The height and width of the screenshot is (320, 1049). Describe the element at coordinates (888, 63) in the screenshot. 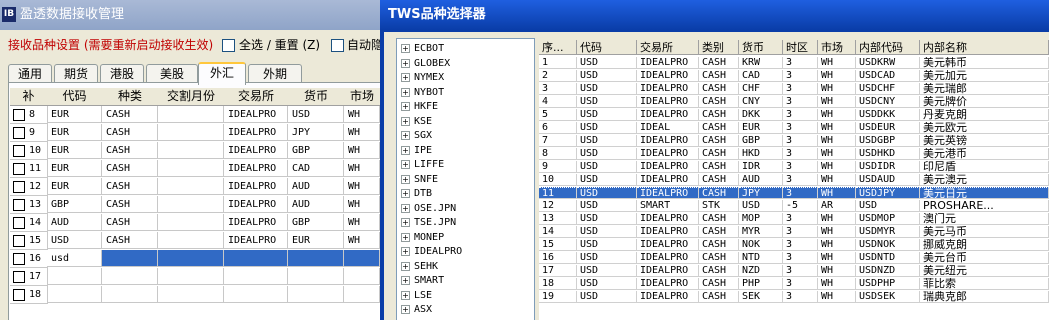

I see `table-cell-internal-code: USDKRW` at that location.